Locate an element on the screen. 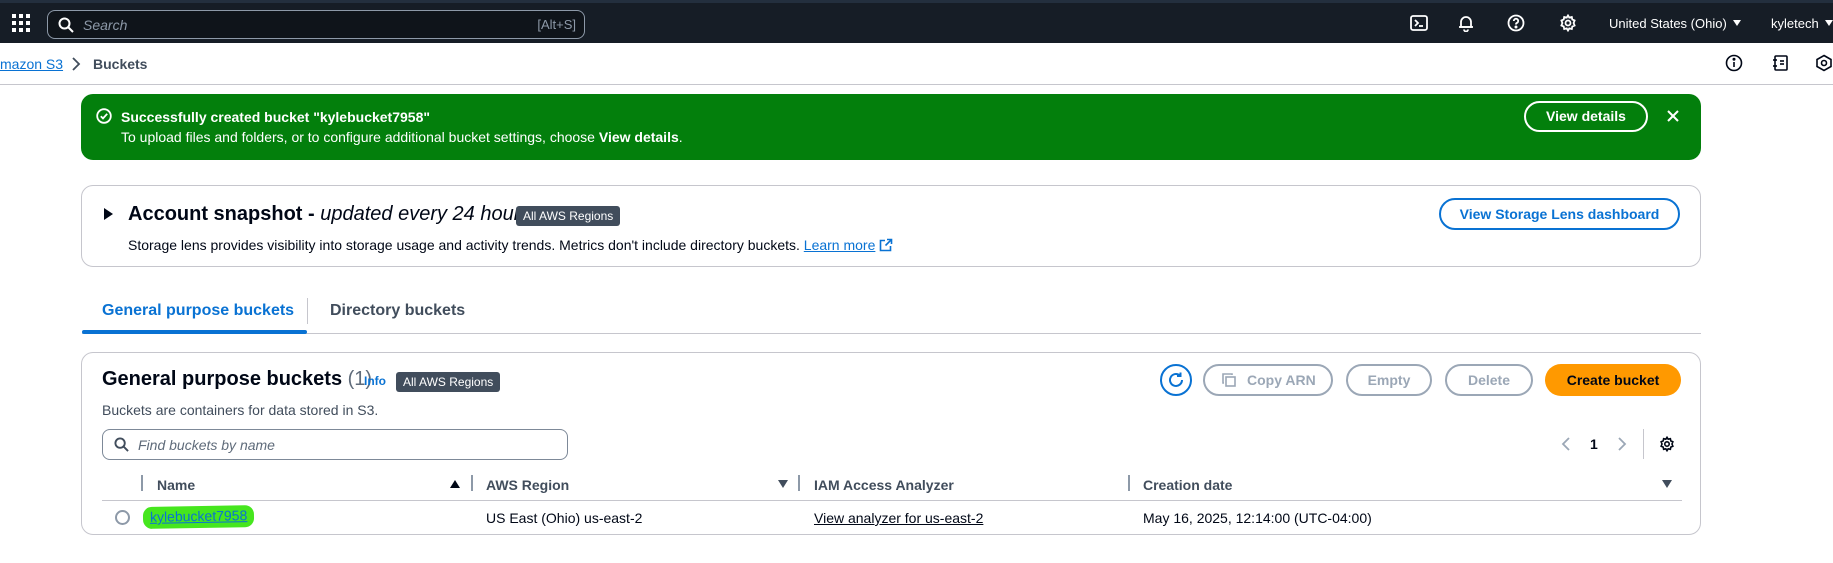  cloudshell-icon is located at coordinates (1420, 24).